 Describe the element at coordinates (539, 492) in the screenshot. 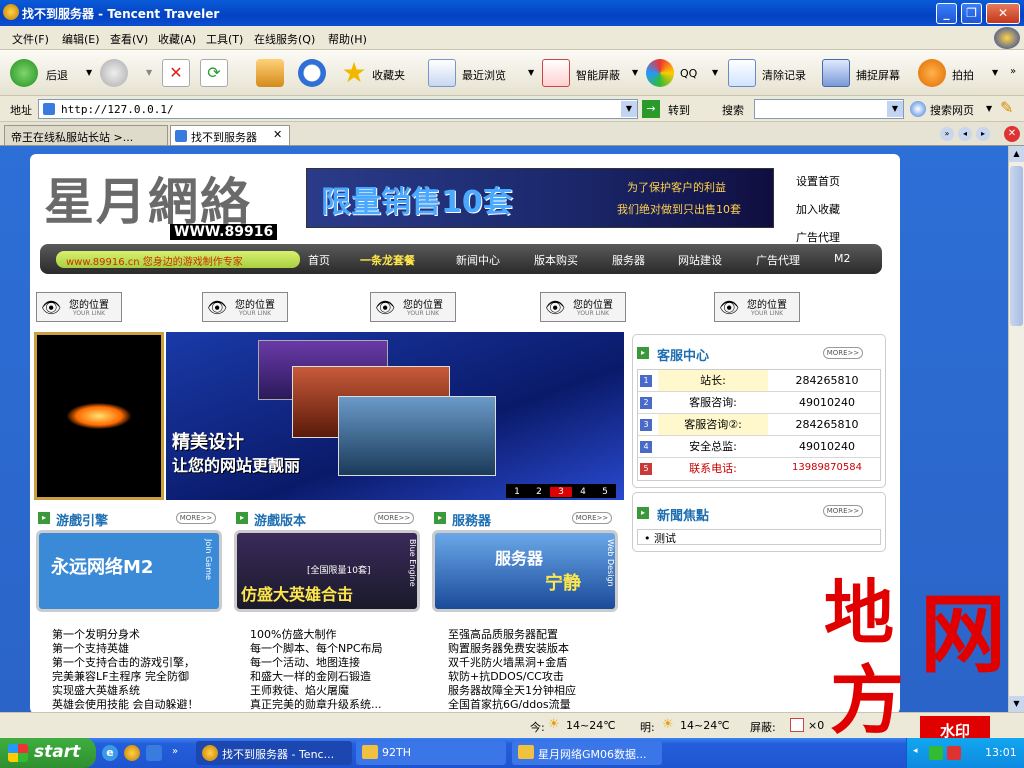

I see `slide-page-2: 2` at that location.